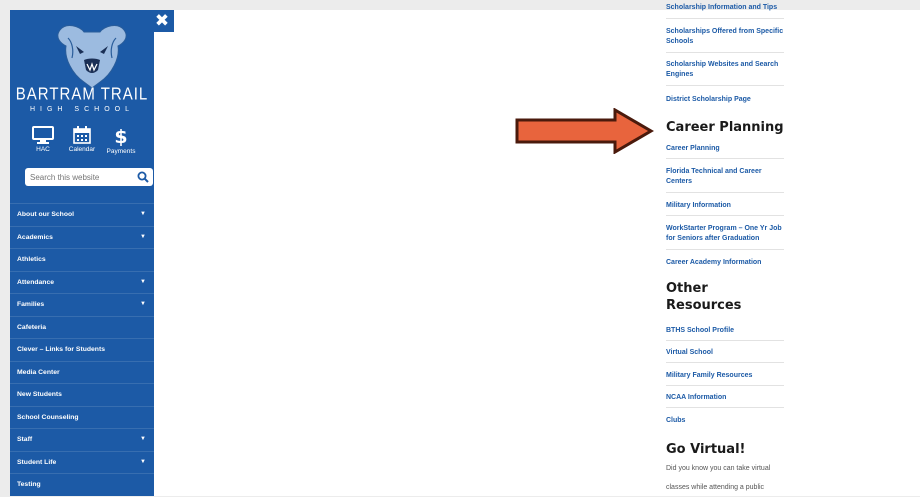 Image resolution: width=920 pixels, height=497 pixels. Describe the element at coordinates (82, 373) in the screenshot. I see `sidebar-nav-item: Media Center` at that location.